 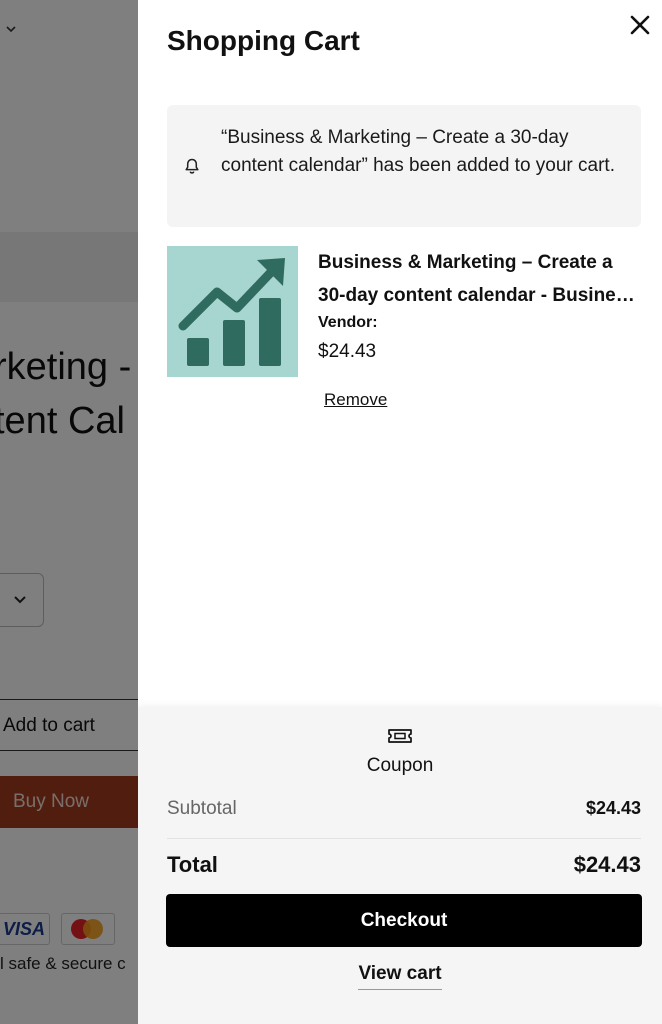 I want to click on checkout-button: Checkout, so click(x=404, y=920).